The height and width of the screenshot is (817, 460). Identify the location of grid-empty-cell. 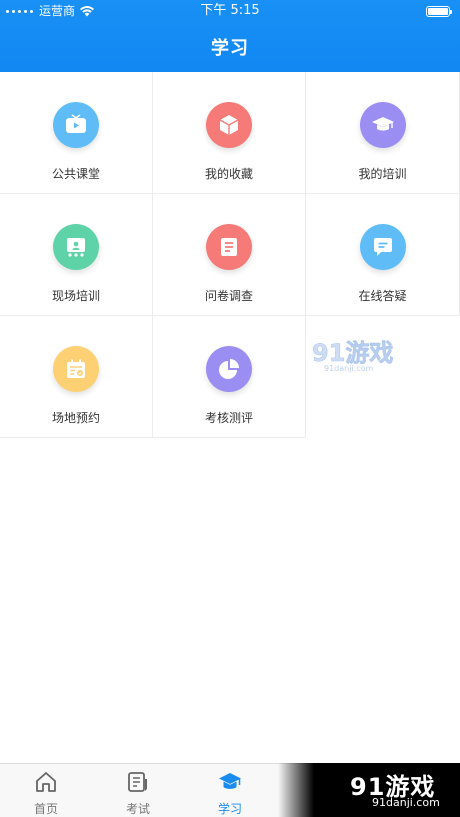
(383, 377).